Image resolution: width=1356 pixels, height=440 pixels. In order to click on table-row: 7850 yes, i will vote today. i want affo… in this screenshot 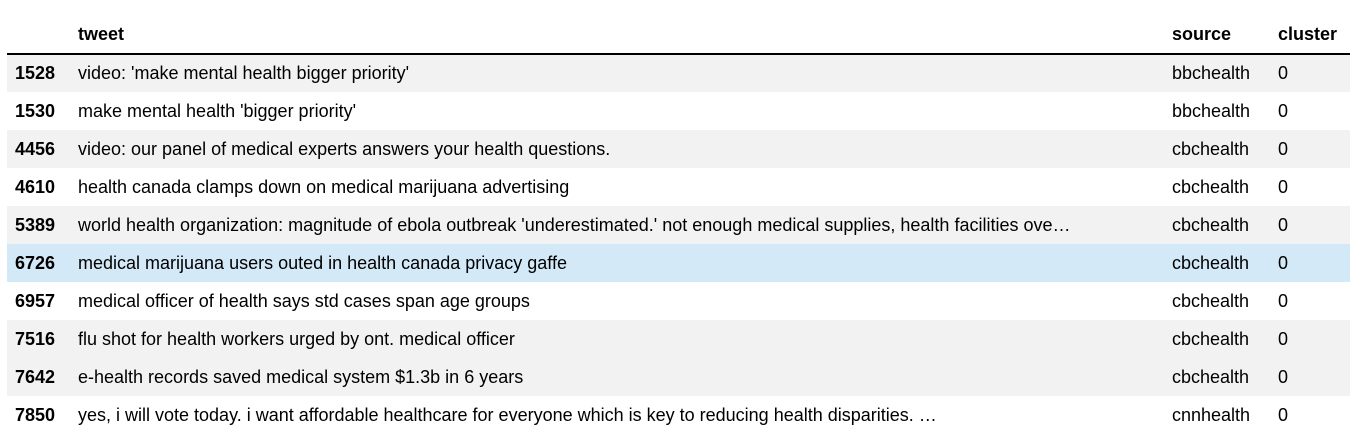, I will do `click(678, 415)`.